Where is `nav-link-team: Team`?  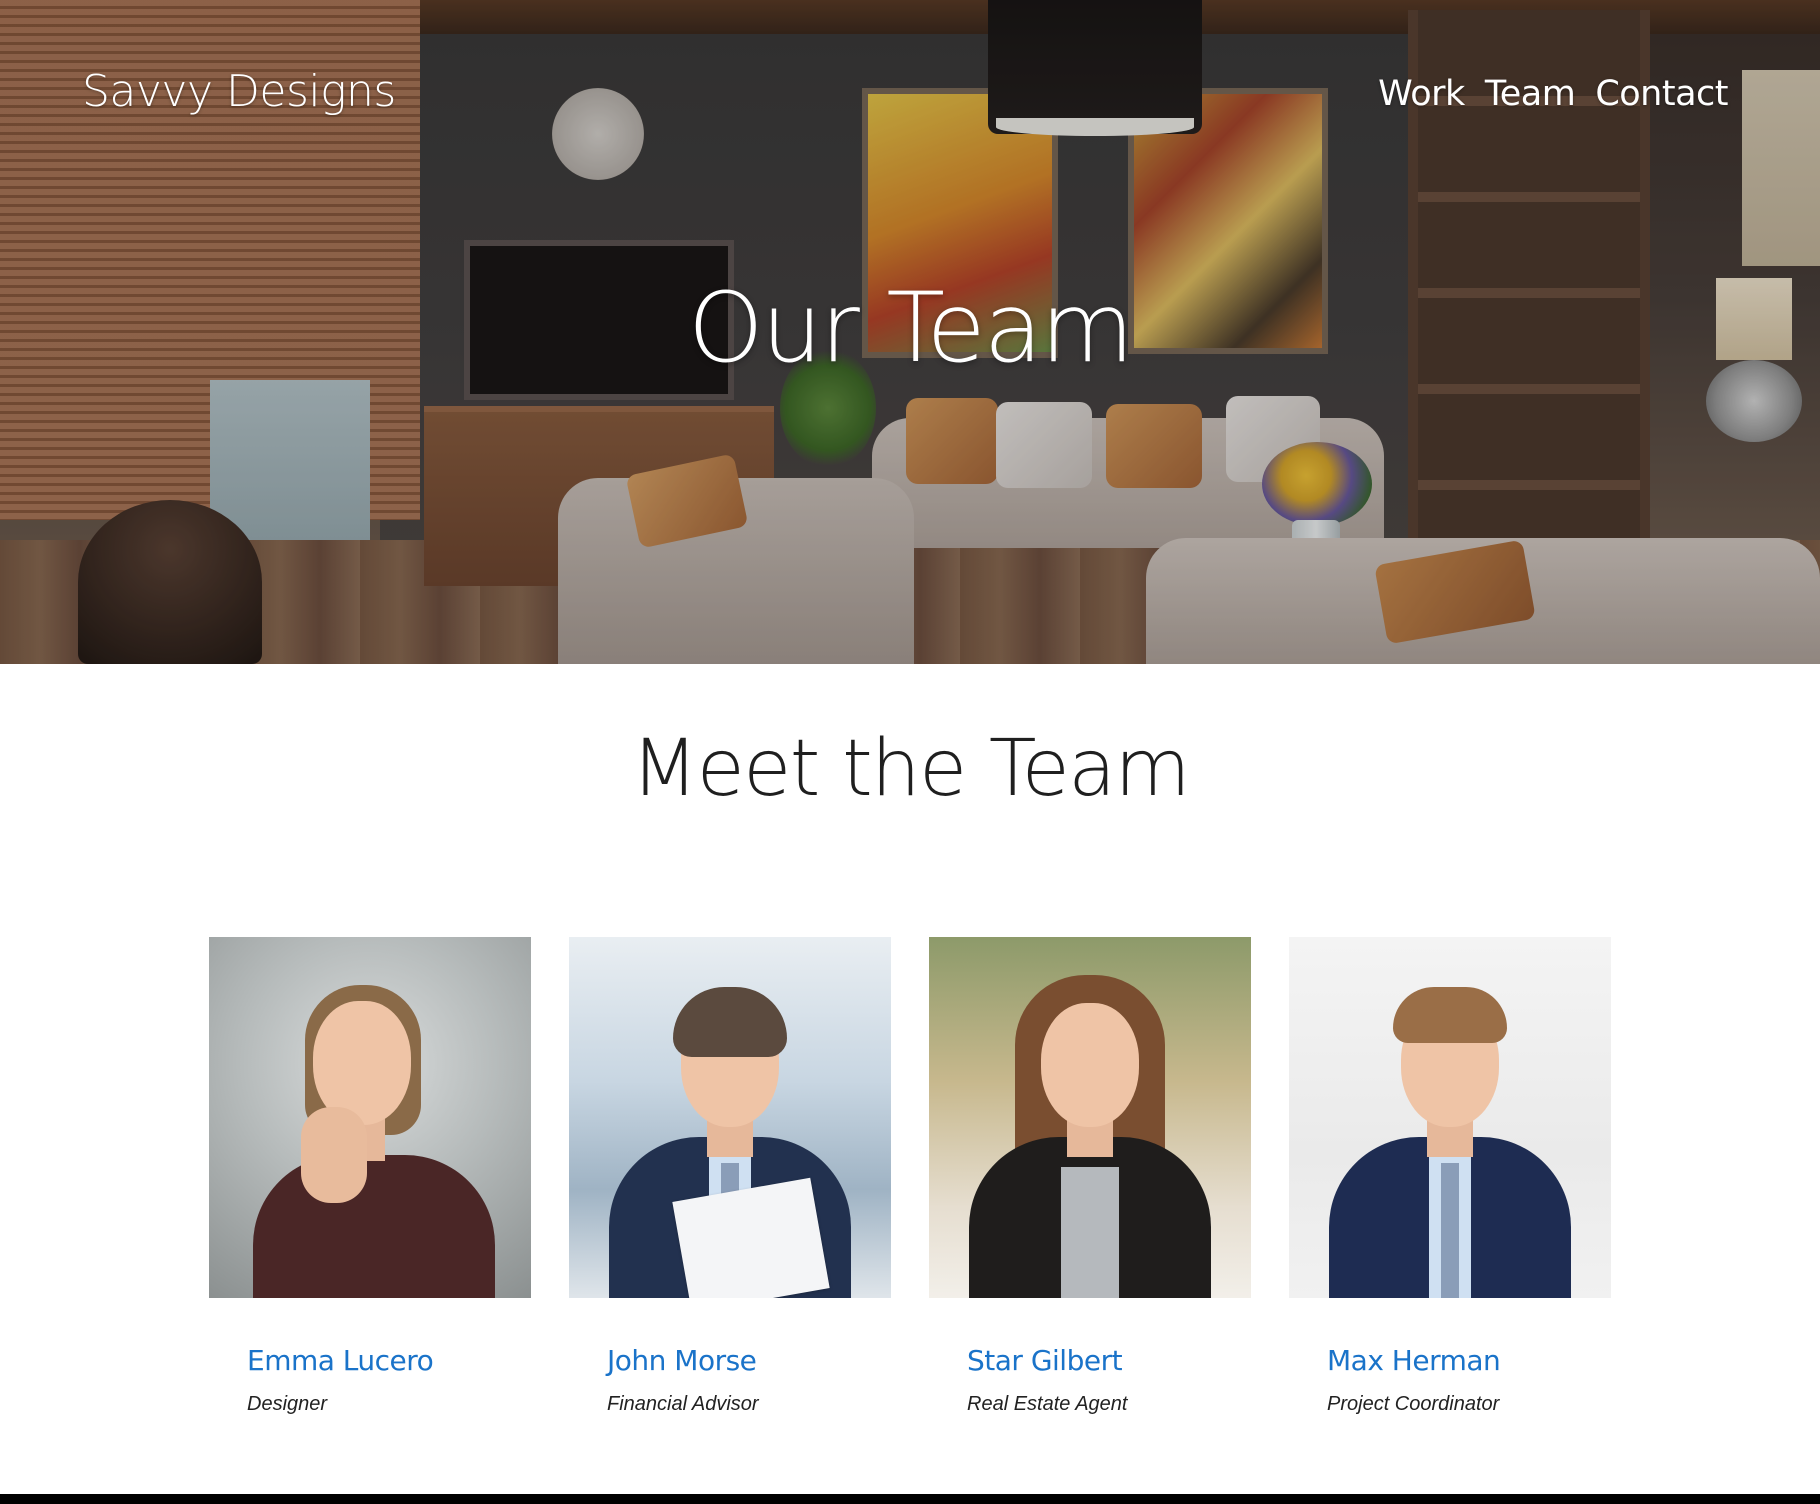
nav-link-team: Team is located at coordinates (1530, 94).